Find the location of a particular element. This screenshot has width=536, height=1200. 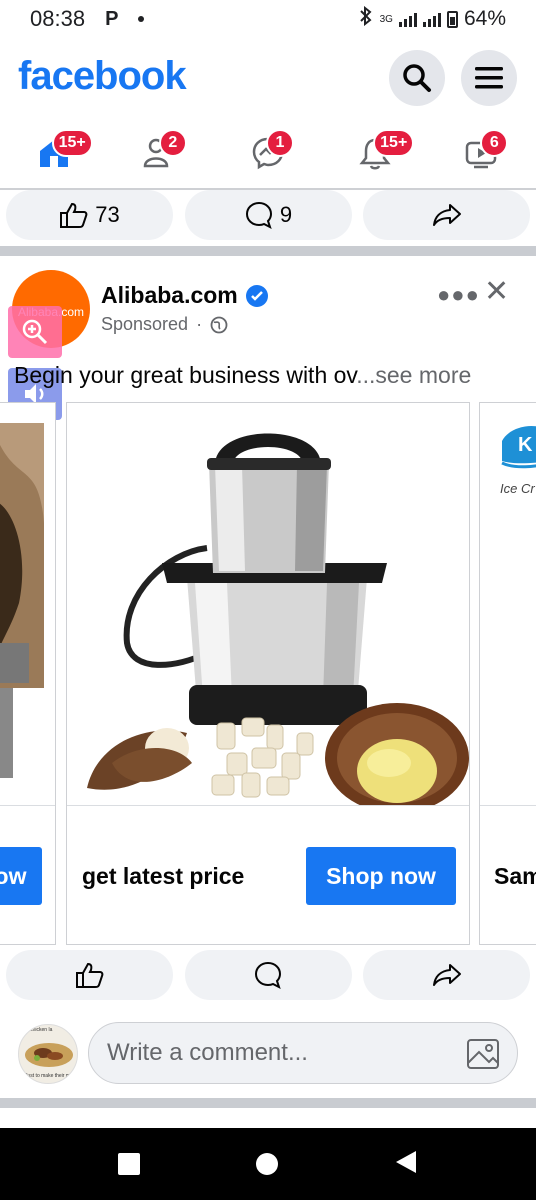

back-icon is located at coordinates (406, 1161).